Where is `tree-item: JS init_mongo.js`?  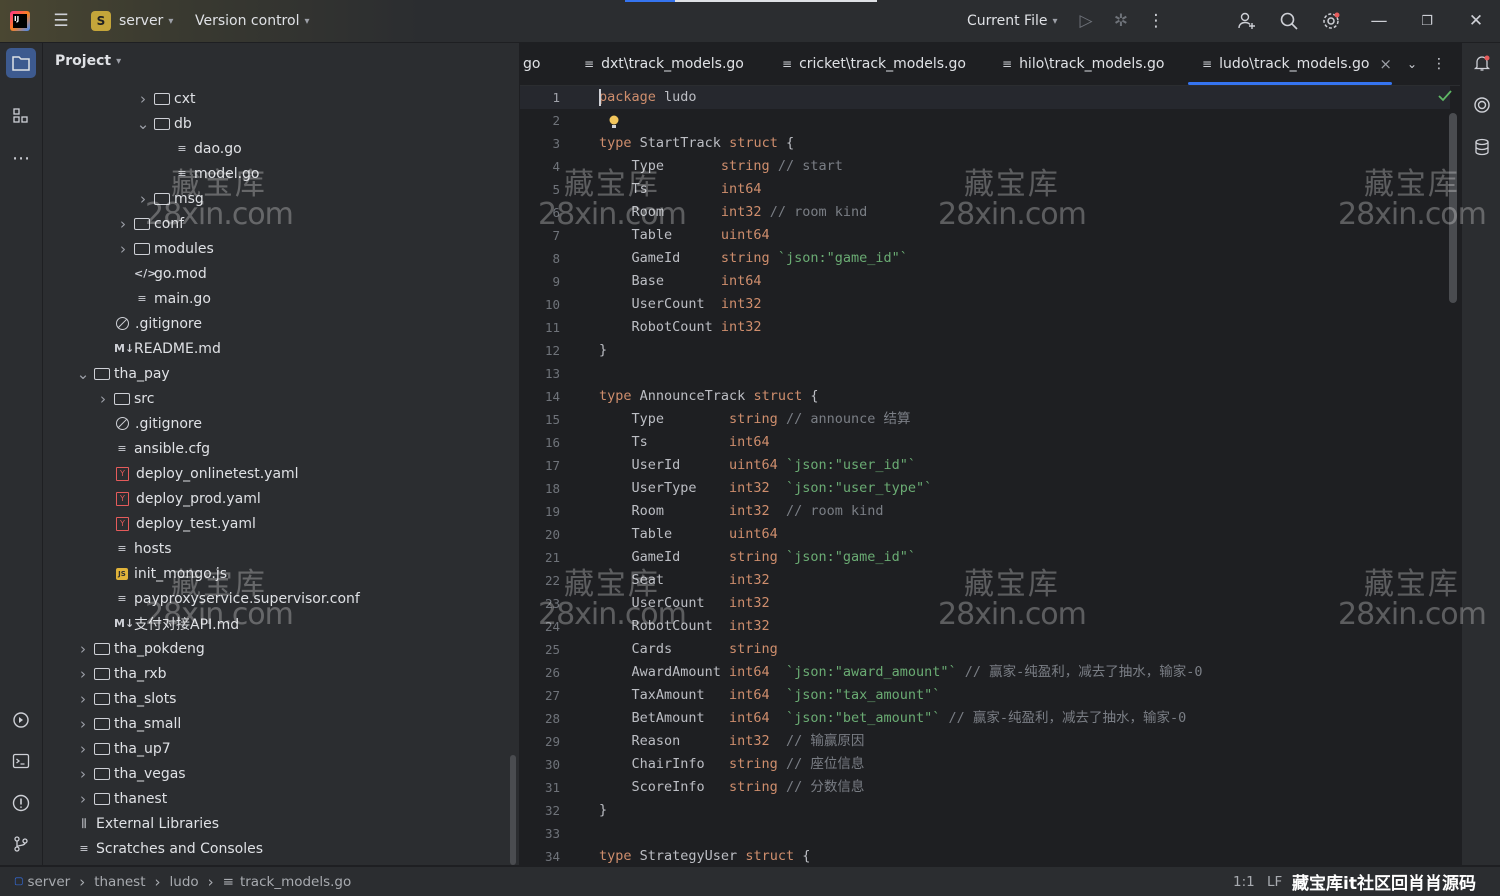
tree-item: JS init_mongo.js is located at coordinates (161, 573).